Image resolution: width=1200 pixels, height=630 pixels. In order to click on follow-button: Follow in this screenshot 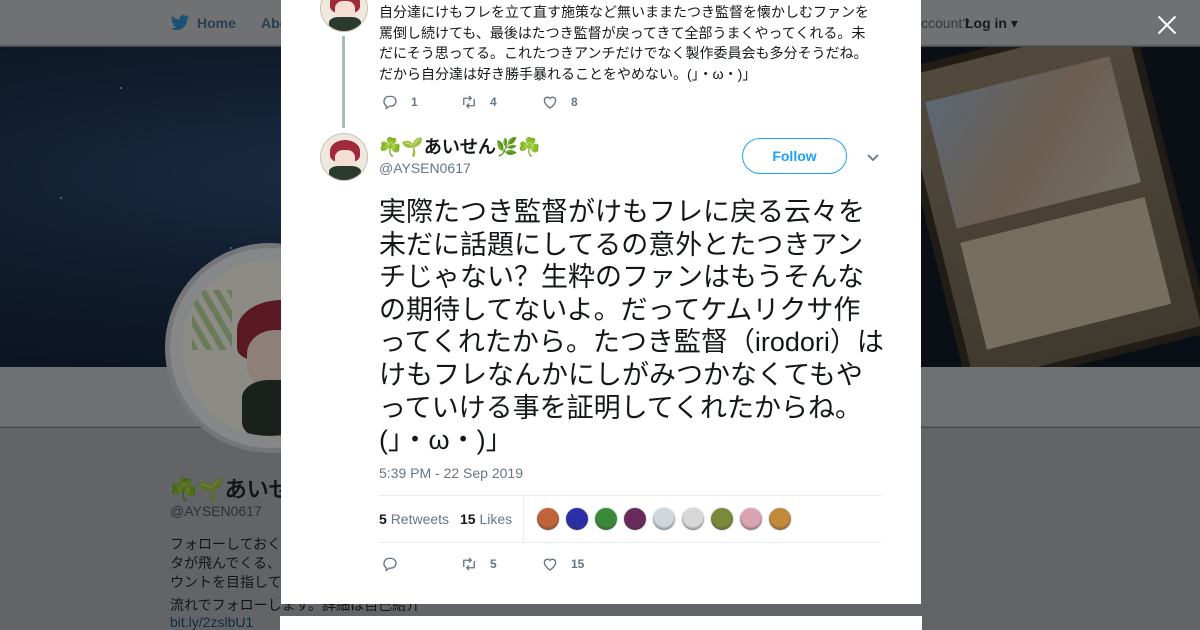, I will do `click(794, 156)`.